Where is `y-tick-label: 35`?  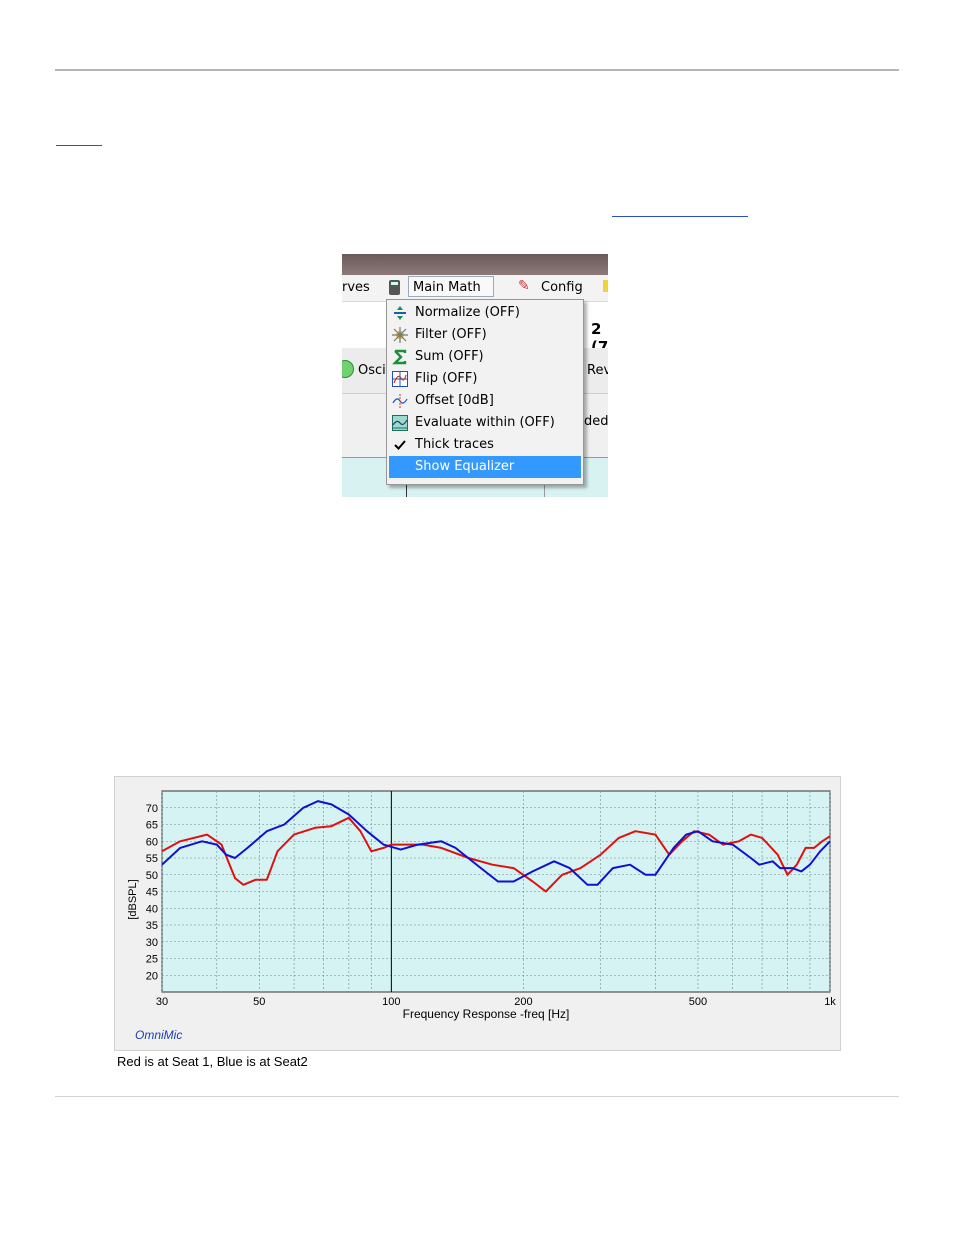 y-tick-label: 35 is located at coordinates (152, 926).